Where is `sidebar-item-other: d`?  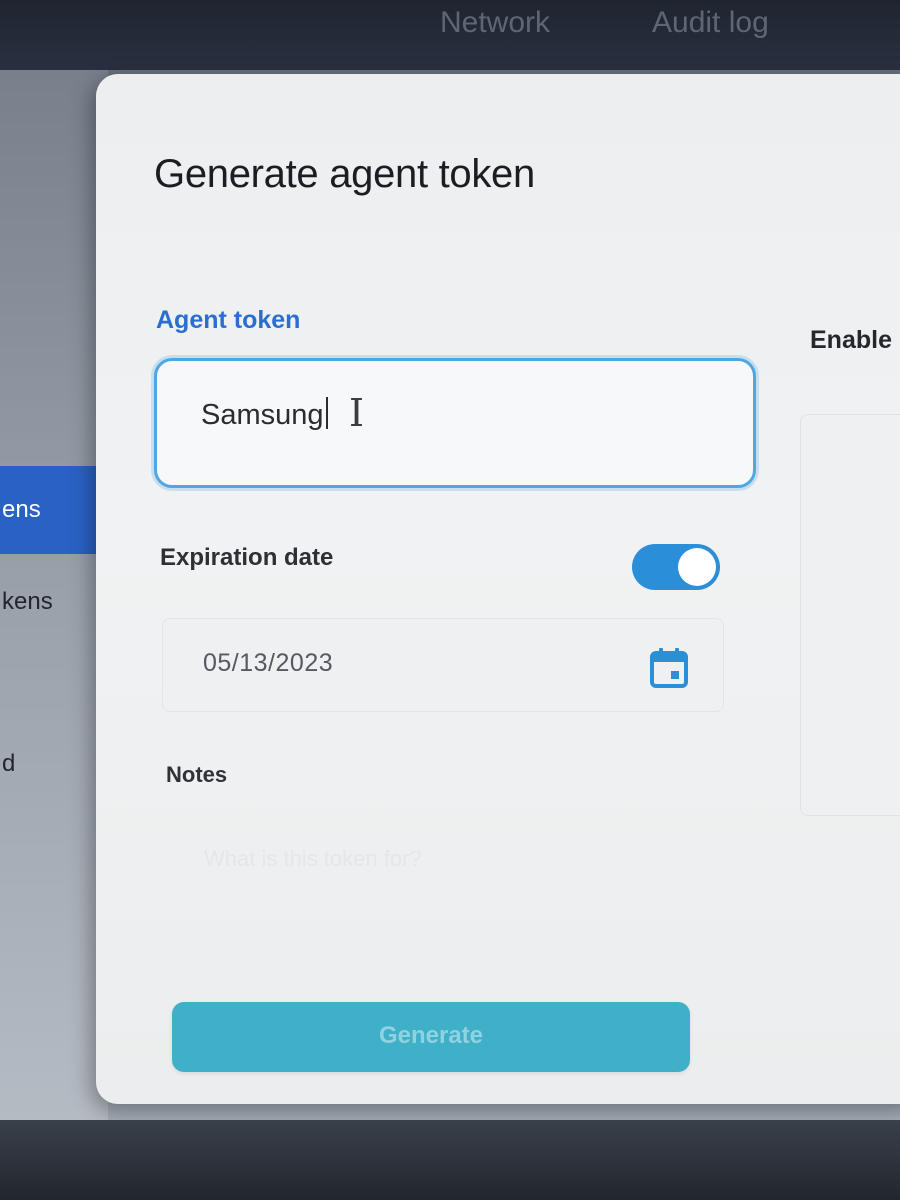
sidebar-item-other: d is located at coordinates (54, 764).